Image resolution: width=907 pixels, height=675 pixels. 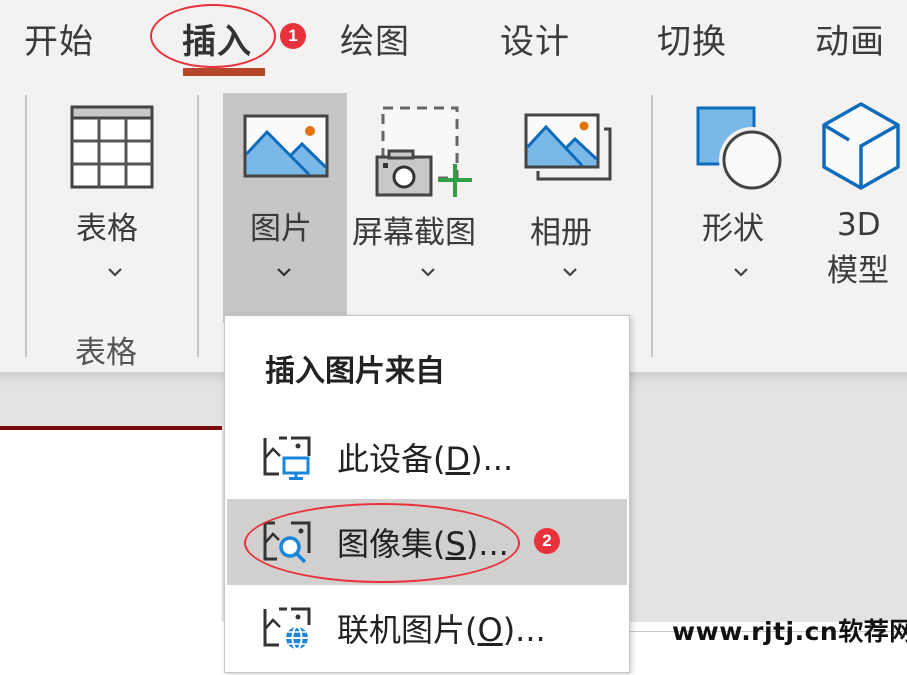 I want to click on online-pictures-icon, so click(x=287, y=628).